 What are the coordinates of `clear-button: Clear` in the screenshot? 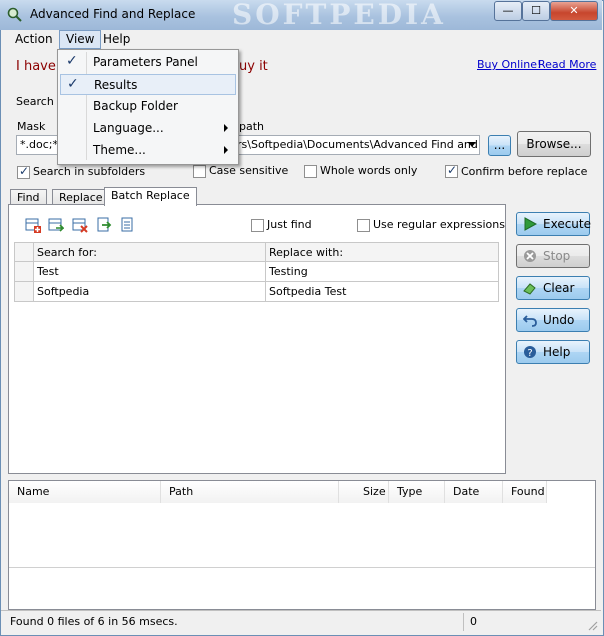 It's located at (553, 288).